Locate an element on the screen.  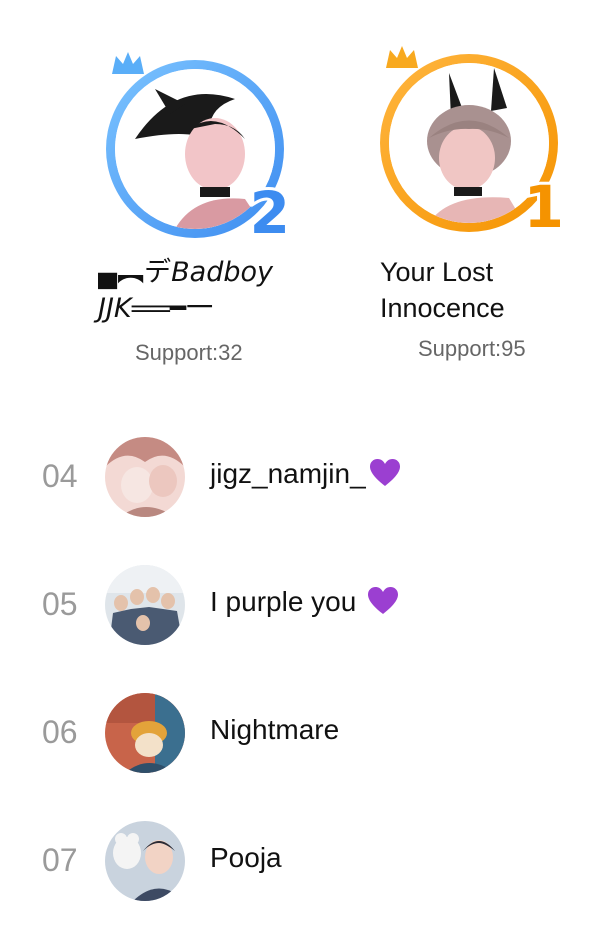
rank-number: 05 is located at coordinates (60, 604).